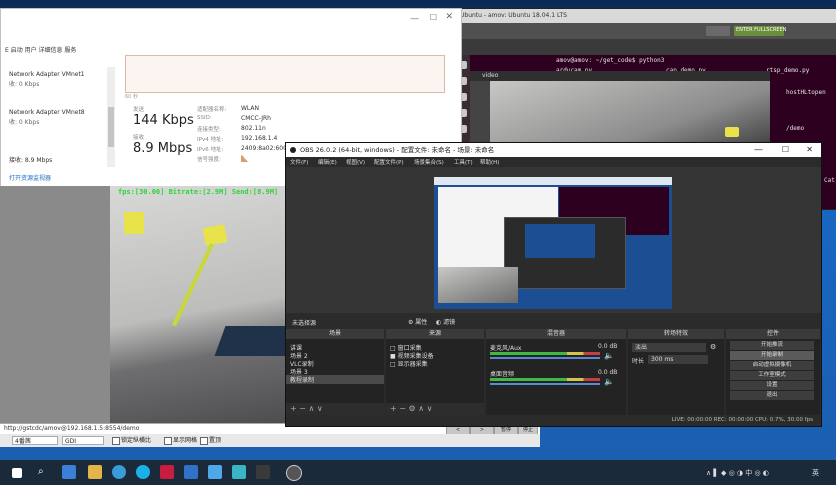  Describe the element at coordinates (139, 110) in the screenshot. I see `send-label: 发送` at that location.